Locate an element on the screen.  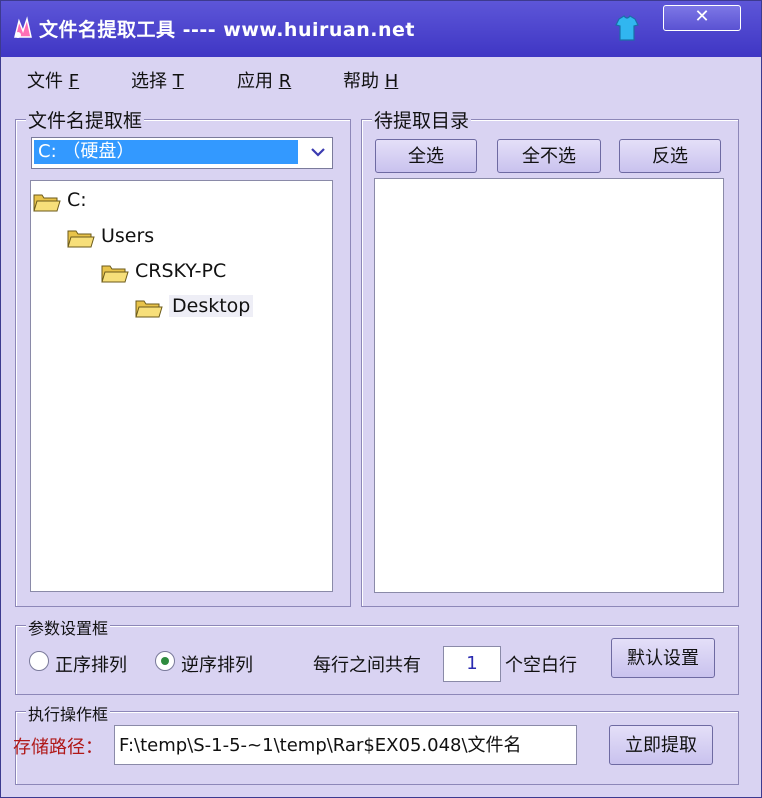
drive-select: C: （硬盘） is located at coordinates (182, 153).